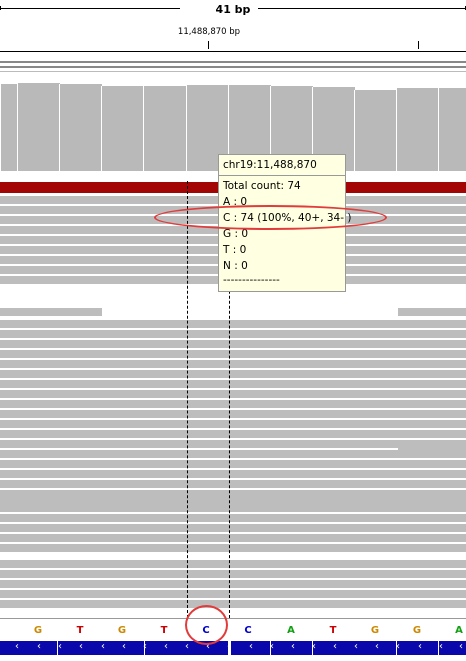 The image size is (466, 661). What do you see at coordinates (262, 186) in the screenshot?
I see `tooltip-line-total: Total count: 74` at bounding box center [262, 186].